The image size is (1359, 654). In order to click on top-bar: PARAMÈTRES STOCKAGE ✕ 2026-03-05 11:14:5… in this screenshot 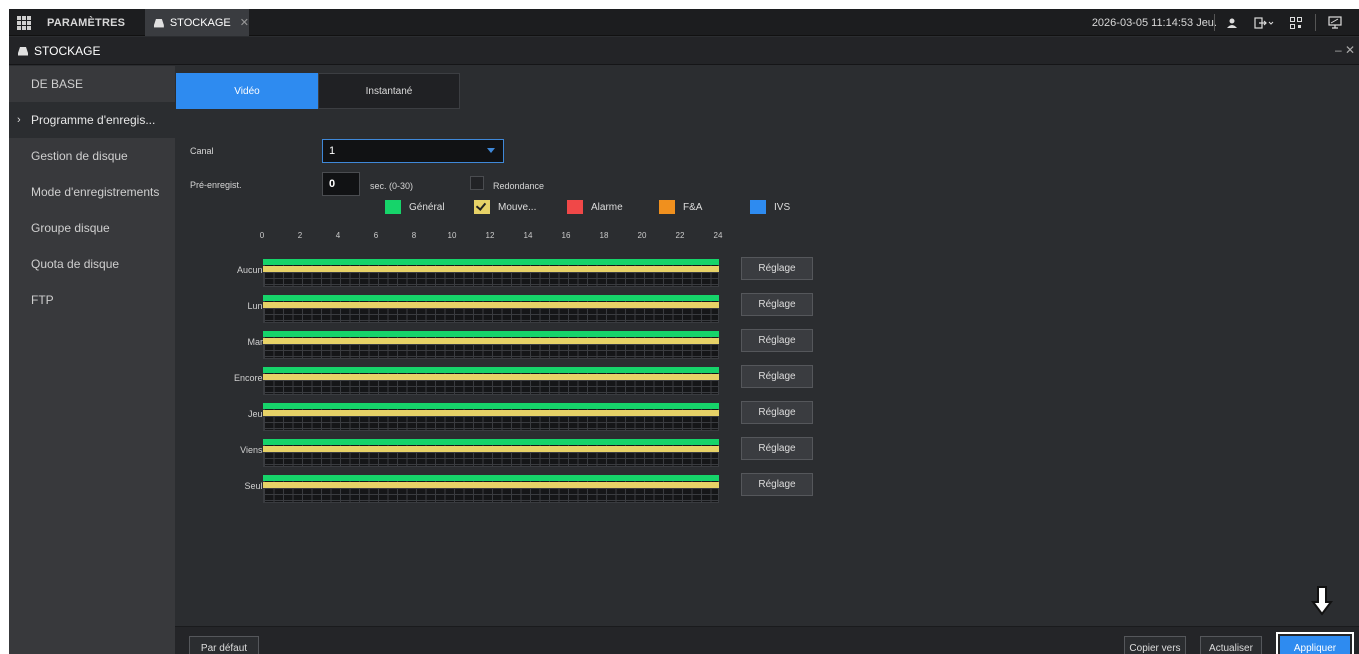, I will do `click(684, 22)`.